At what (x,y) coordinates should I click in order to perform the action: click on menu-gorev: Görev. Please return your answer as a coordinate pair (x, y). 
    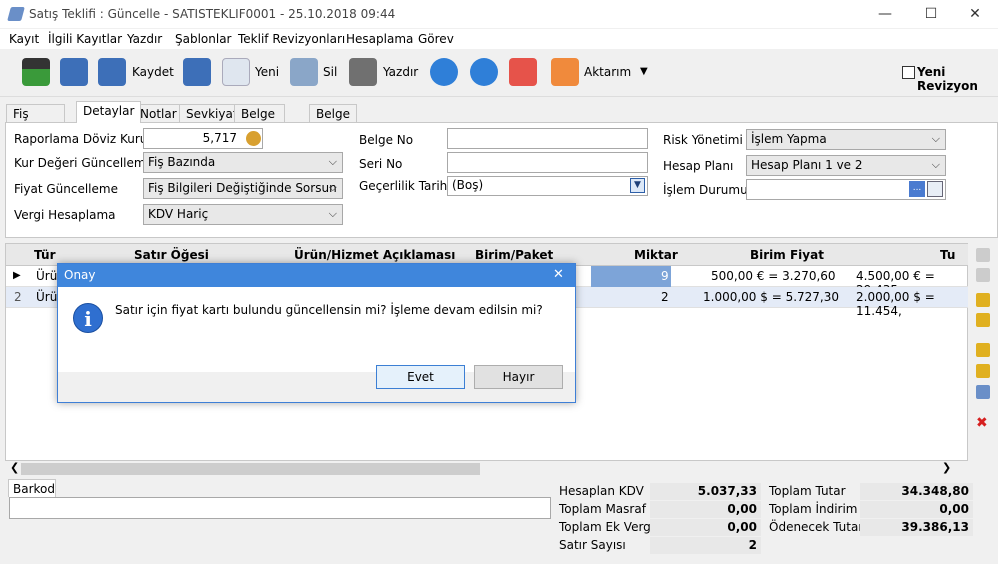
    Looking at the image, I should click on (436, 39).